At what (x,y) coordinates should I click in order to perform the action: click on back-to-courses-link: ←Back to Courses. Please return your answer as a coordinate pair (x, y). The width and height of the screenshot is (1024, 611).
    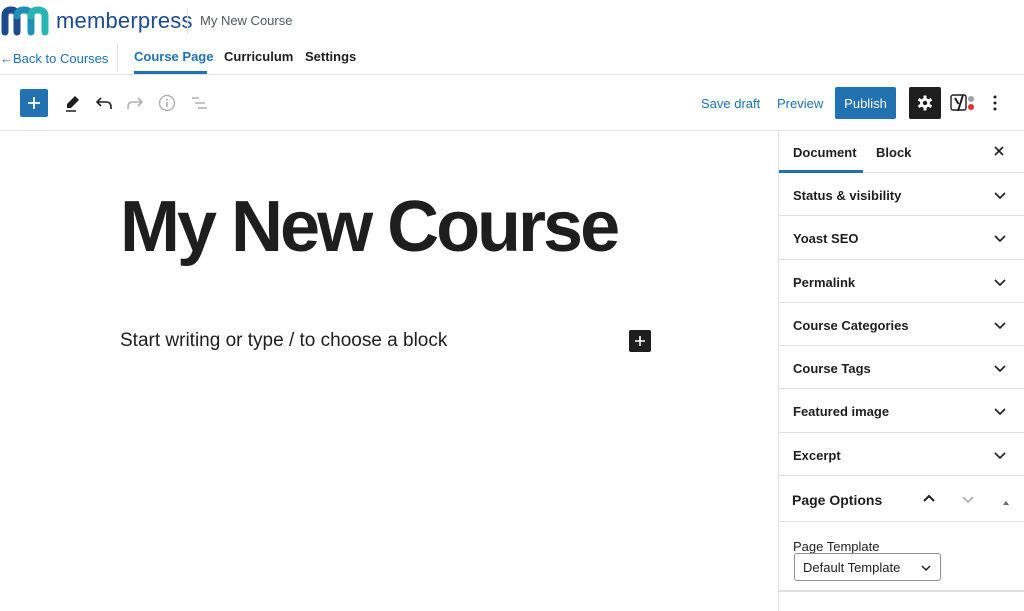
    Looking at the image, I should click on (54, 58).